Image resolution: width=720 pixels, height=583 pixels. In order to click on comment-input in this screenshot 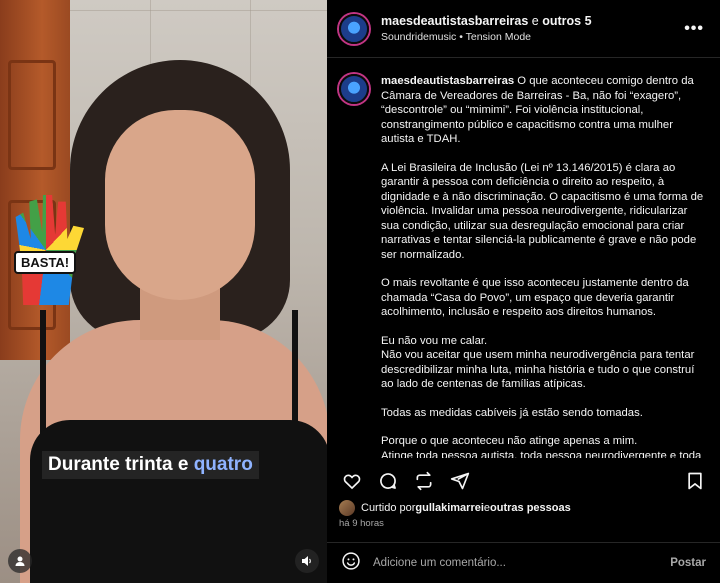, I will do `click(522, 563)`.